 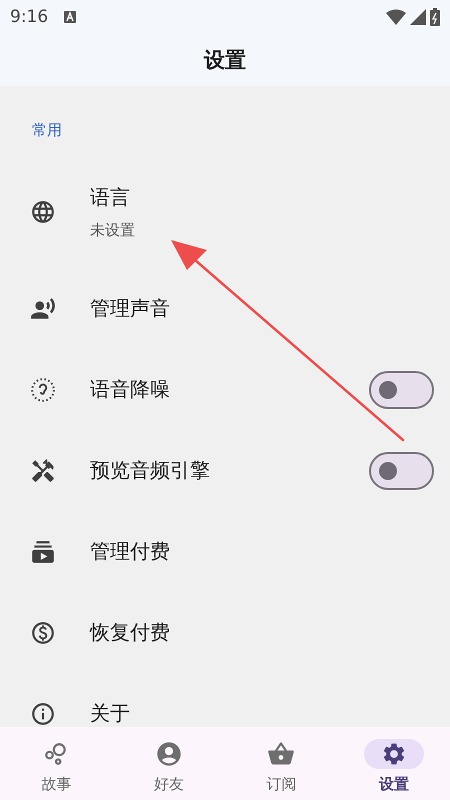 What do you see at coordinates (225, 60) in the screenshot?
I see `page-title: 设置` at bounding box center [225, 60].